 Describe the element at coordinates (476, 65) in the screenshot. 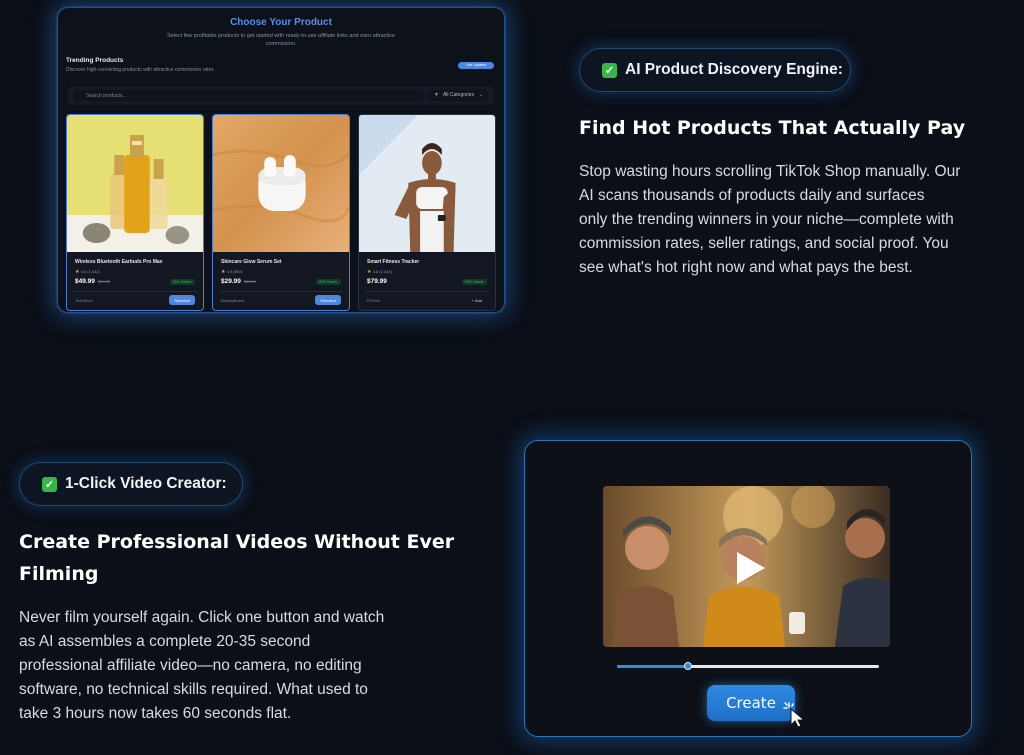

I see `live-updates-badge: Live Updates` at that location.